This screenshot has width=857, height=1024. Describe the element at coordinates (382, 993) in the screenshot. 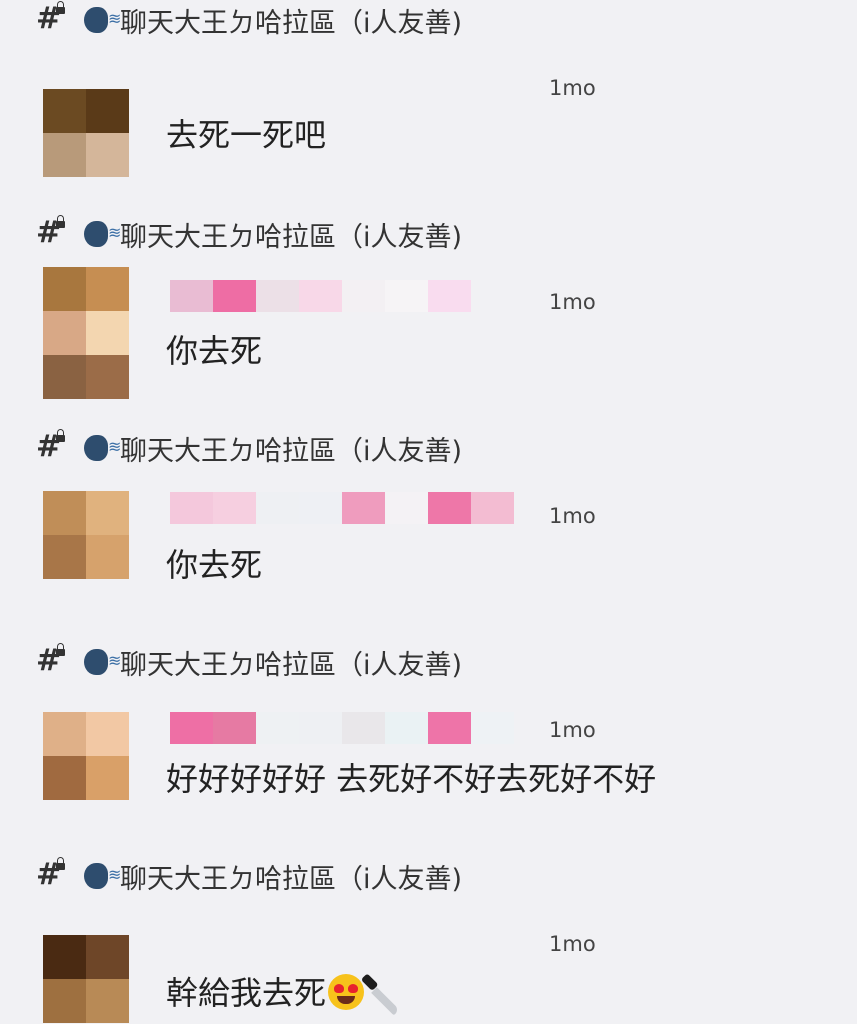

I see `kitchen-knife-emoji-icon` at that location.